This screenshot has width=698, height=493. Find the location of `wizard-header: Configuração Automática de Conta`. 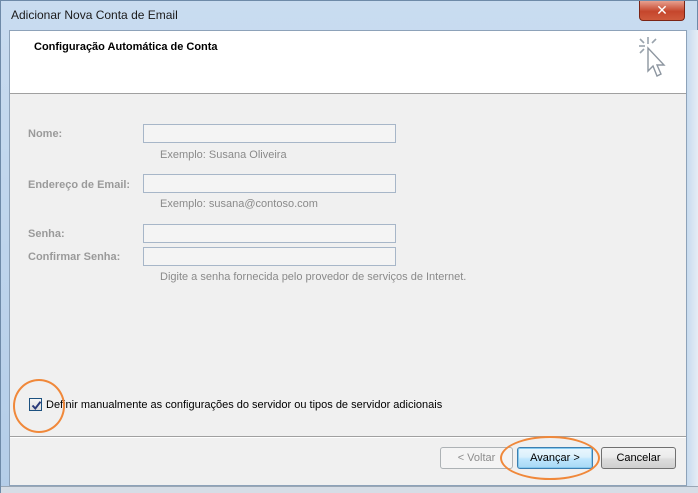

wizard-header: Configuração Automática de Conta is located at coordinates (348, 62).